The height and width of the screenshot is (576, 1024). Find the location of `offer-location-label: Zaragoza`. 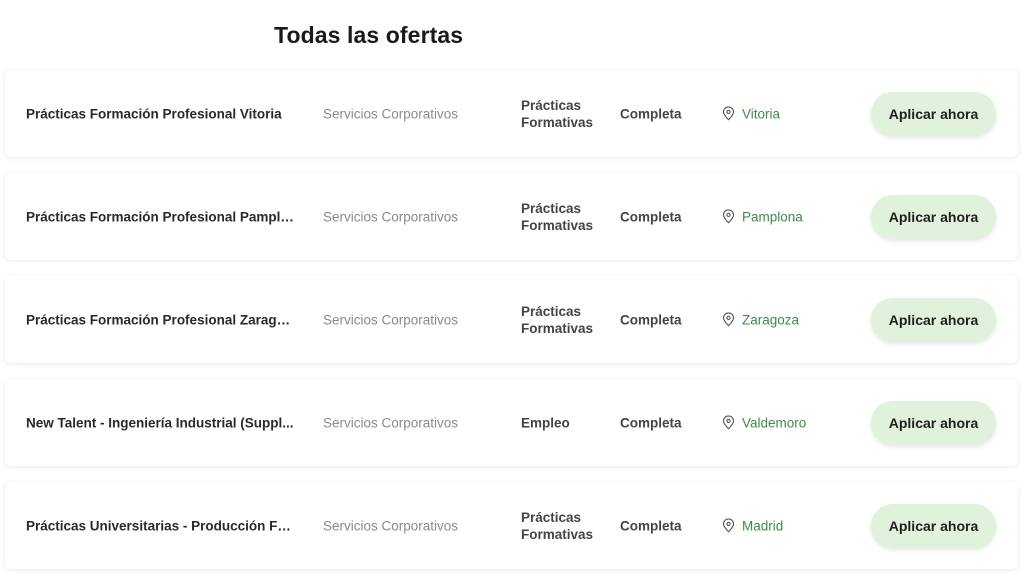

offer-location-label: Zaragoza is located at coordinates (771, 319).